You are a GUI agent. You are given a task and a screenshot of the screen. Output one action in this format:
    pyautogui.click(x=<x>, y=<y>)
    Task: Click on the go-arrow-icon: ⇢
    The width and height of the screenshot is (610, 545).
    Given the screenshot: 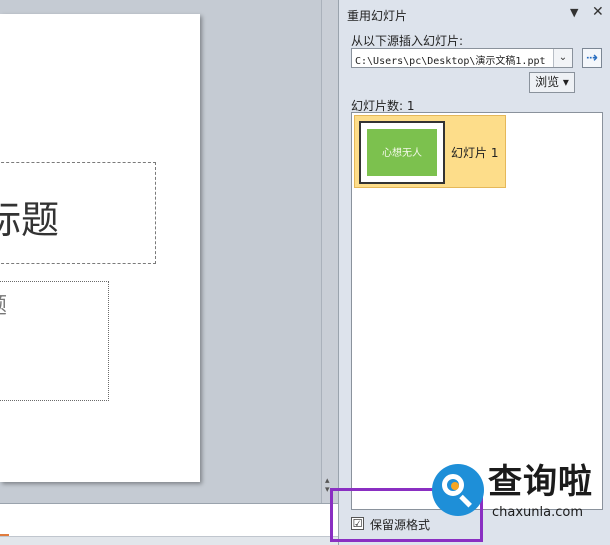 What is the action you would take?
    pyautogui.click(x=592, y=58)
    